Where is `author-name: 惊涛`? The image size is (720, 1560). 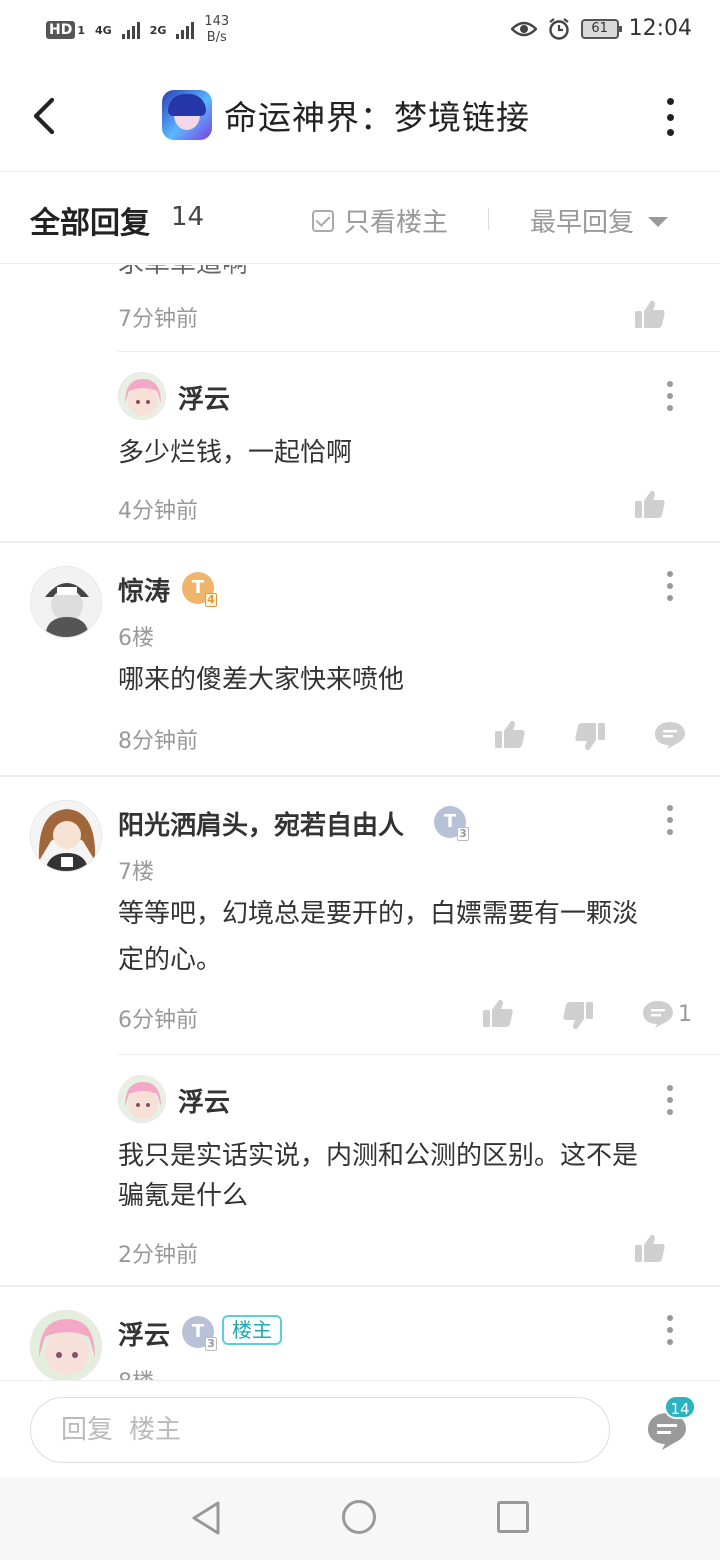
author-name: 惊涛 is located at coordinates (144, 589).